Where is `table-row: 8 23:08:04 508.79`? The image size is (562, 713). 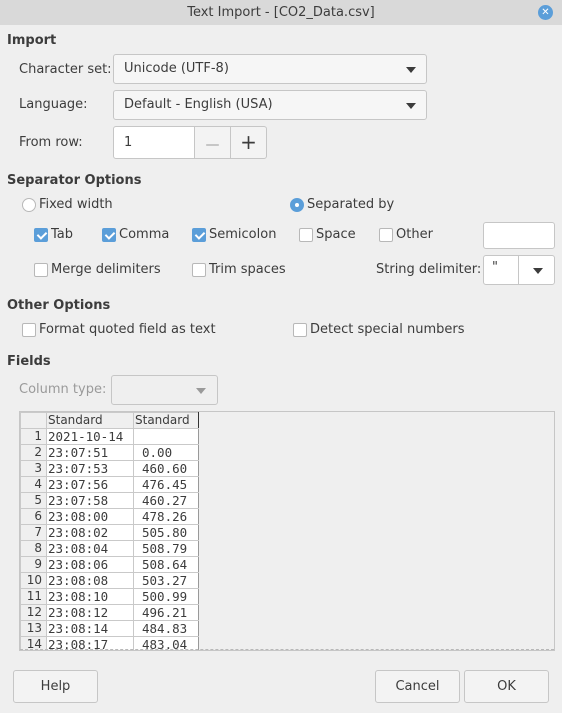
table-row: 8 23:08:04 508.79 is located at coordinates (109, 548).